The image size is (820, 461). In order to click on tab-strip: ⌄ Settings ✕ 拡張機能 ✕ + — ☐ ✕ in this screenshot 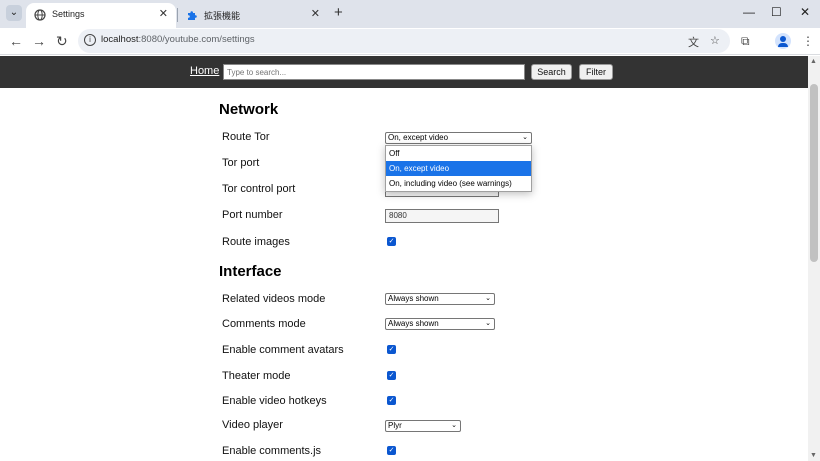, I will do `click(410, 14)`.